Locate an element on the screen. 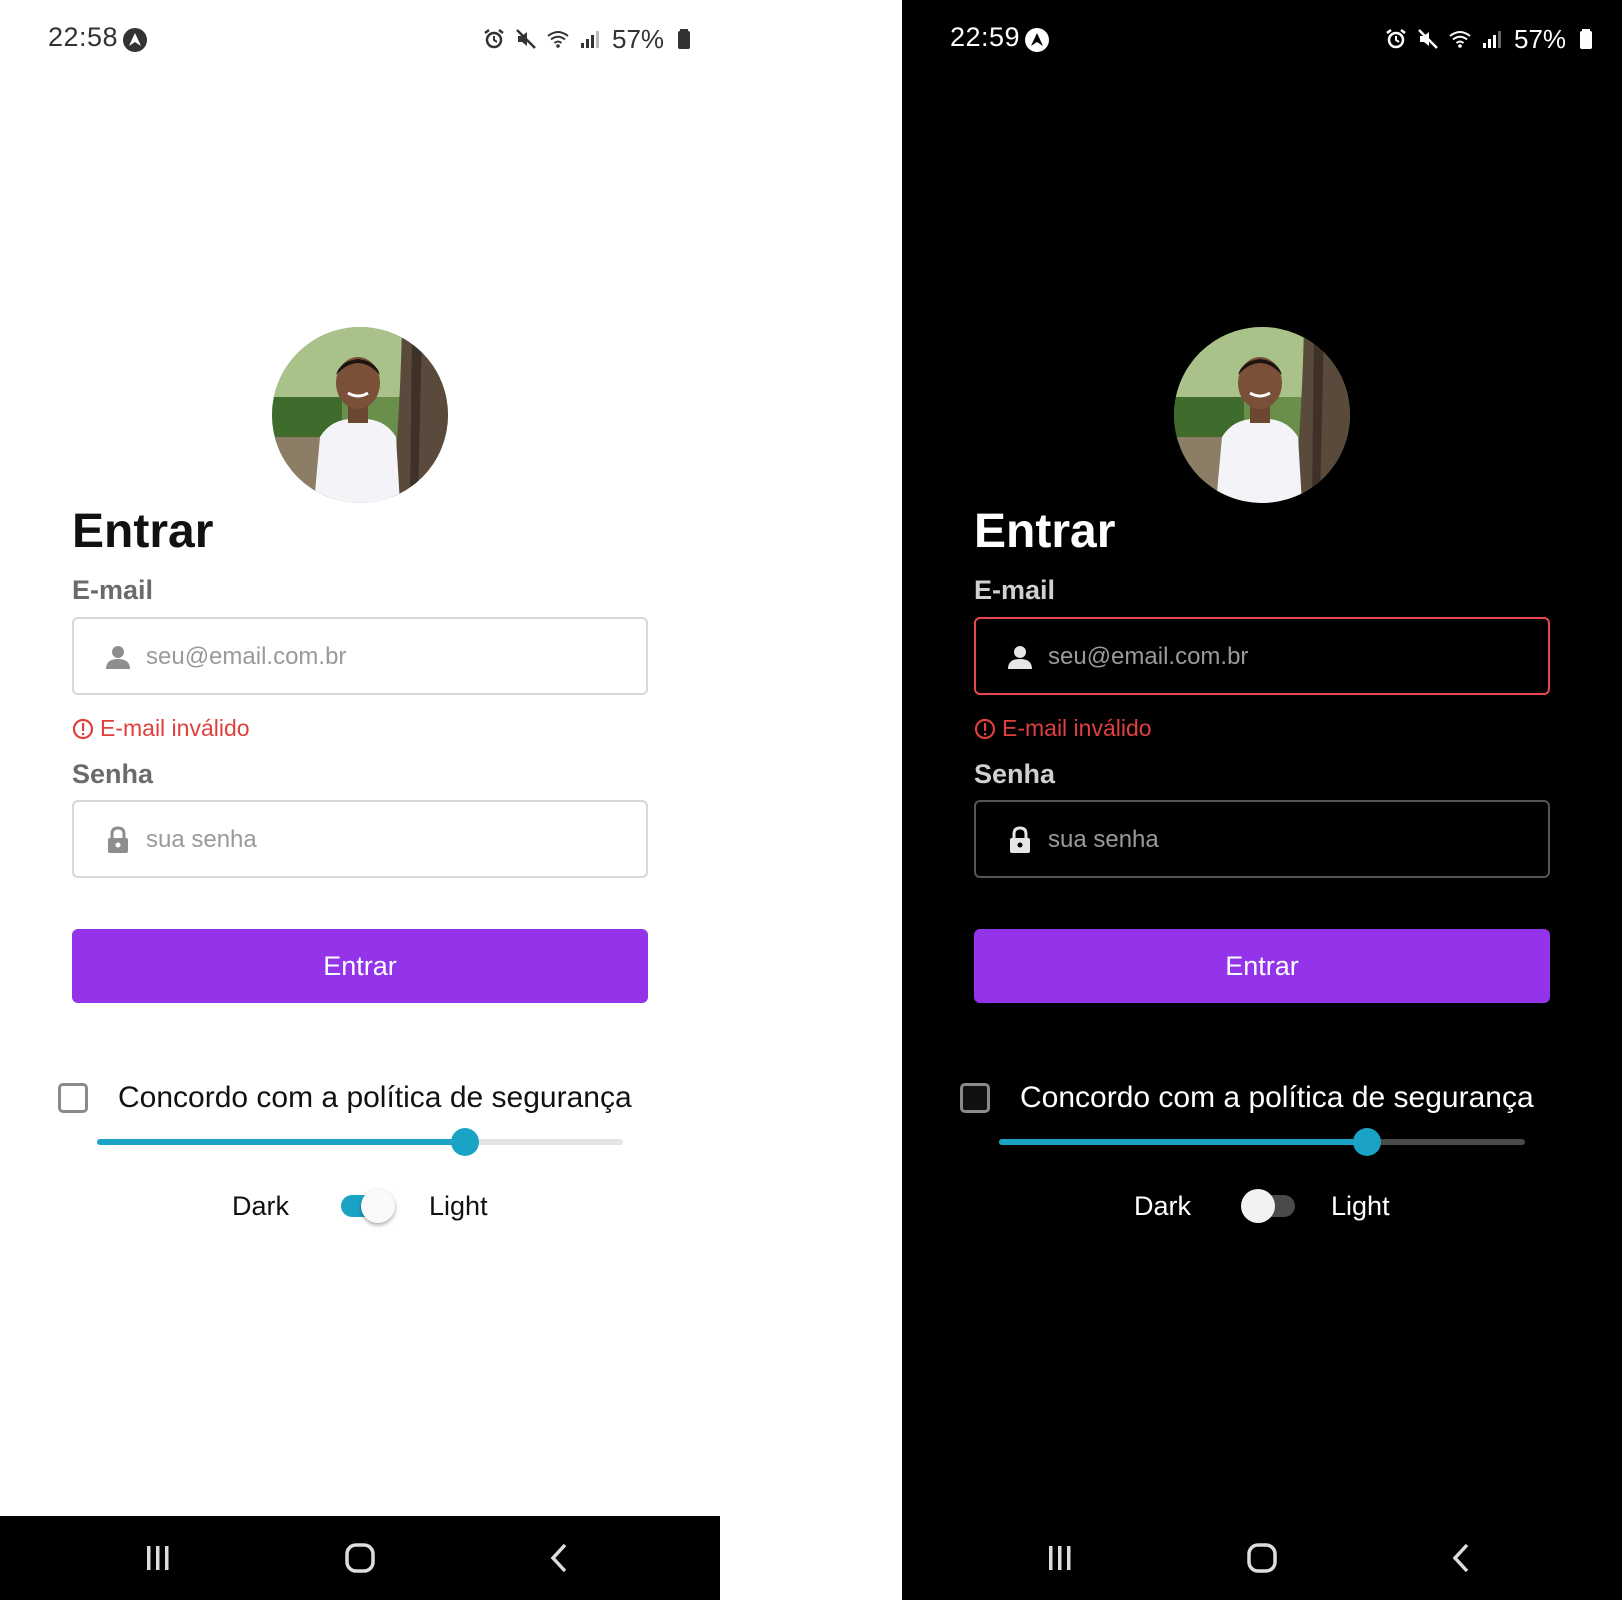 The height and width of the screenshot is (1600, 1622). status-time: 22:59 is located at coordinates (985, 37).